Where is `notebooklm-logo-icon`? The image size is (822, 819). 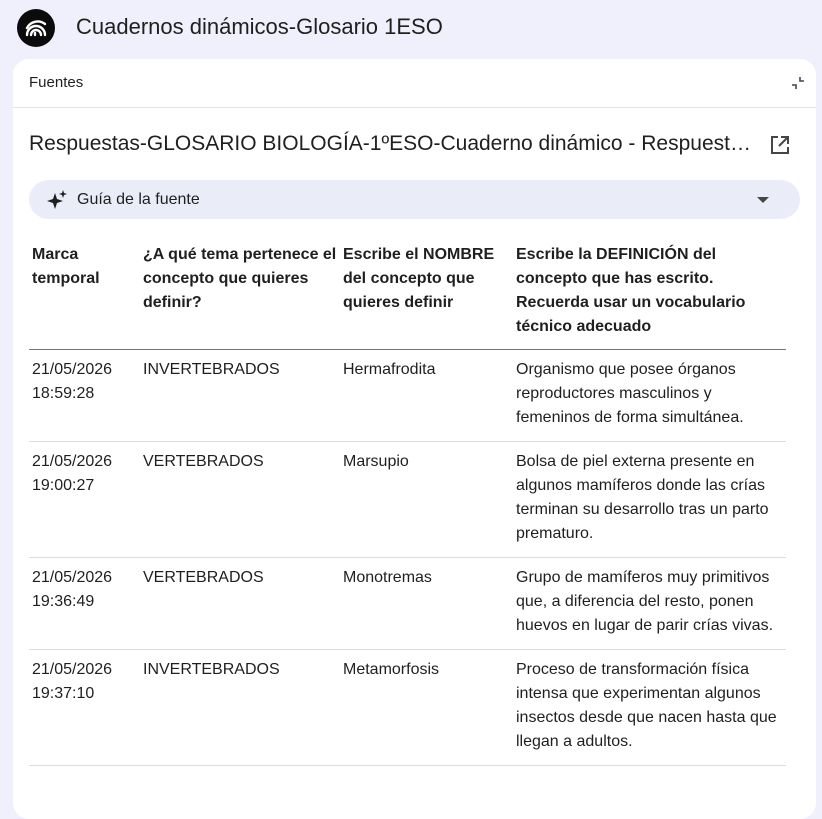 notebooklm-logo-icon is located at coordinates (36, 28).